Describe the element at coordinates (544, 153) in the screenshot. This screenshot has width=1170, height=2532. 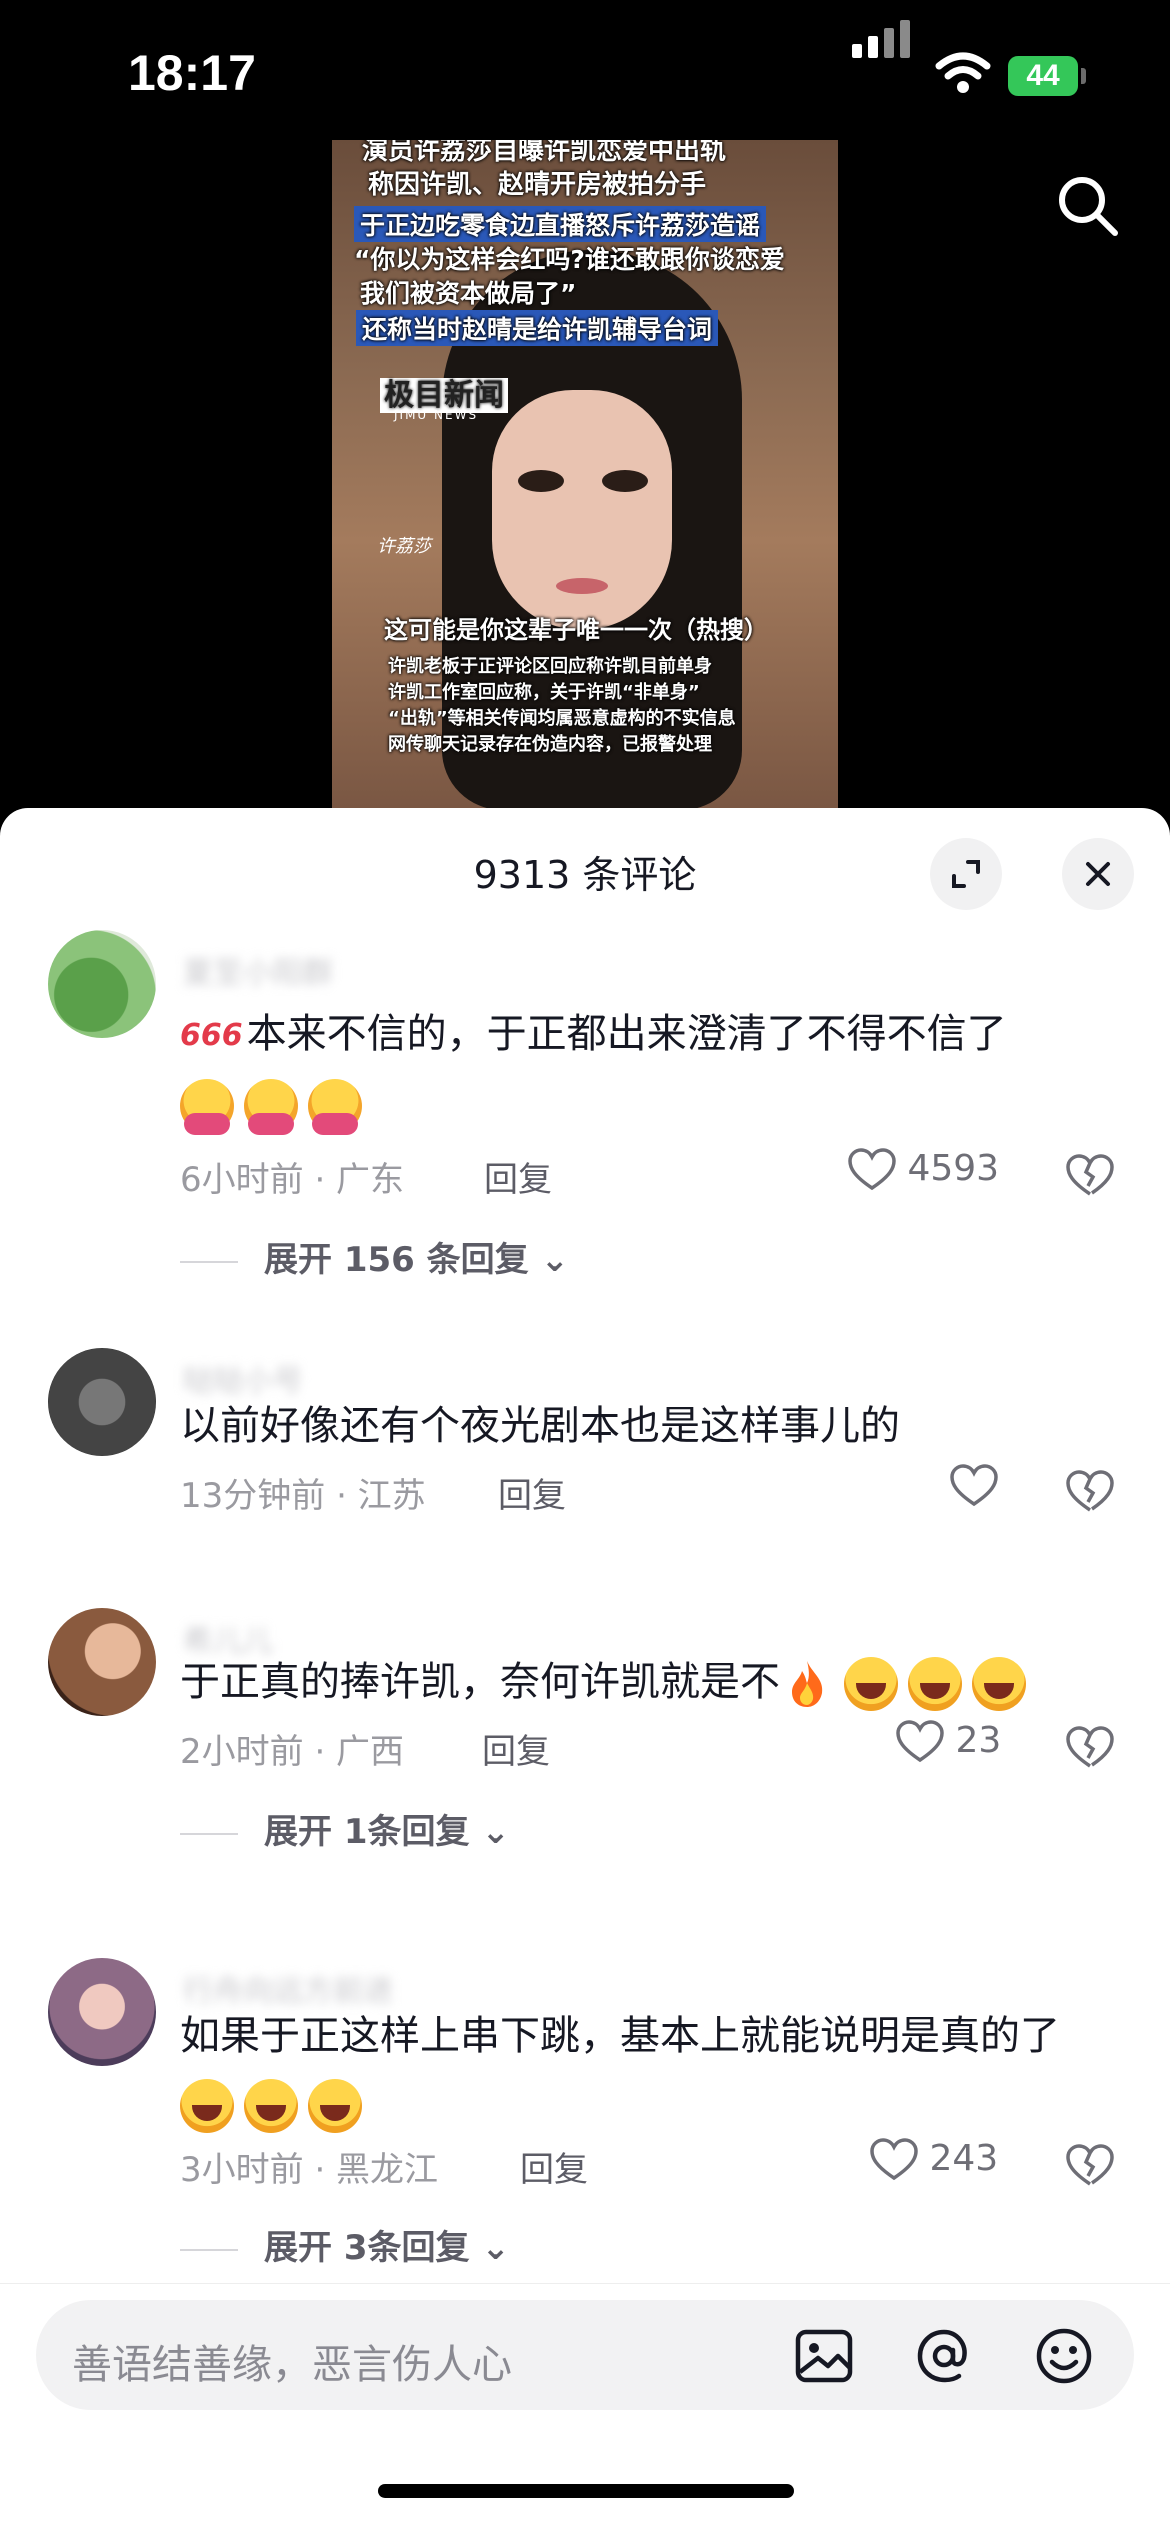
I see `video-caption: 演员许荔莎自曝许凯恋爱中出轨` at that location.